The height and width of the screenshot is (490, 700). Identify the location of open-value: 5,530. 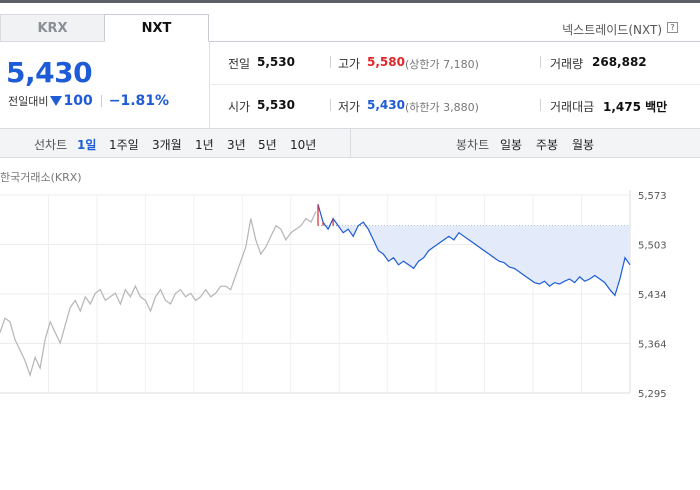
(276, 105).